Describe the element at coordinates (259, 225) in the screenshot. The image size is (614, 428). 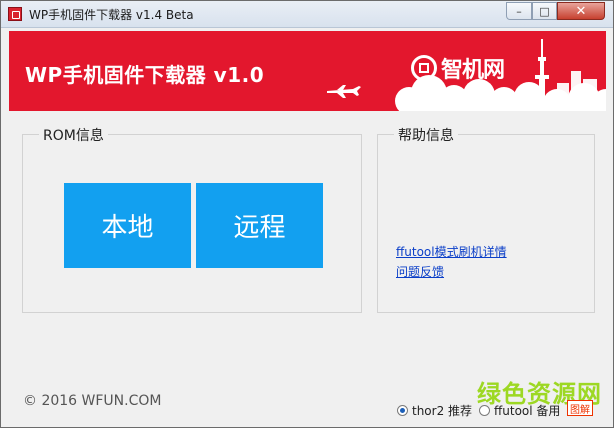
I see `remote-rom-button: 远程` at that location.